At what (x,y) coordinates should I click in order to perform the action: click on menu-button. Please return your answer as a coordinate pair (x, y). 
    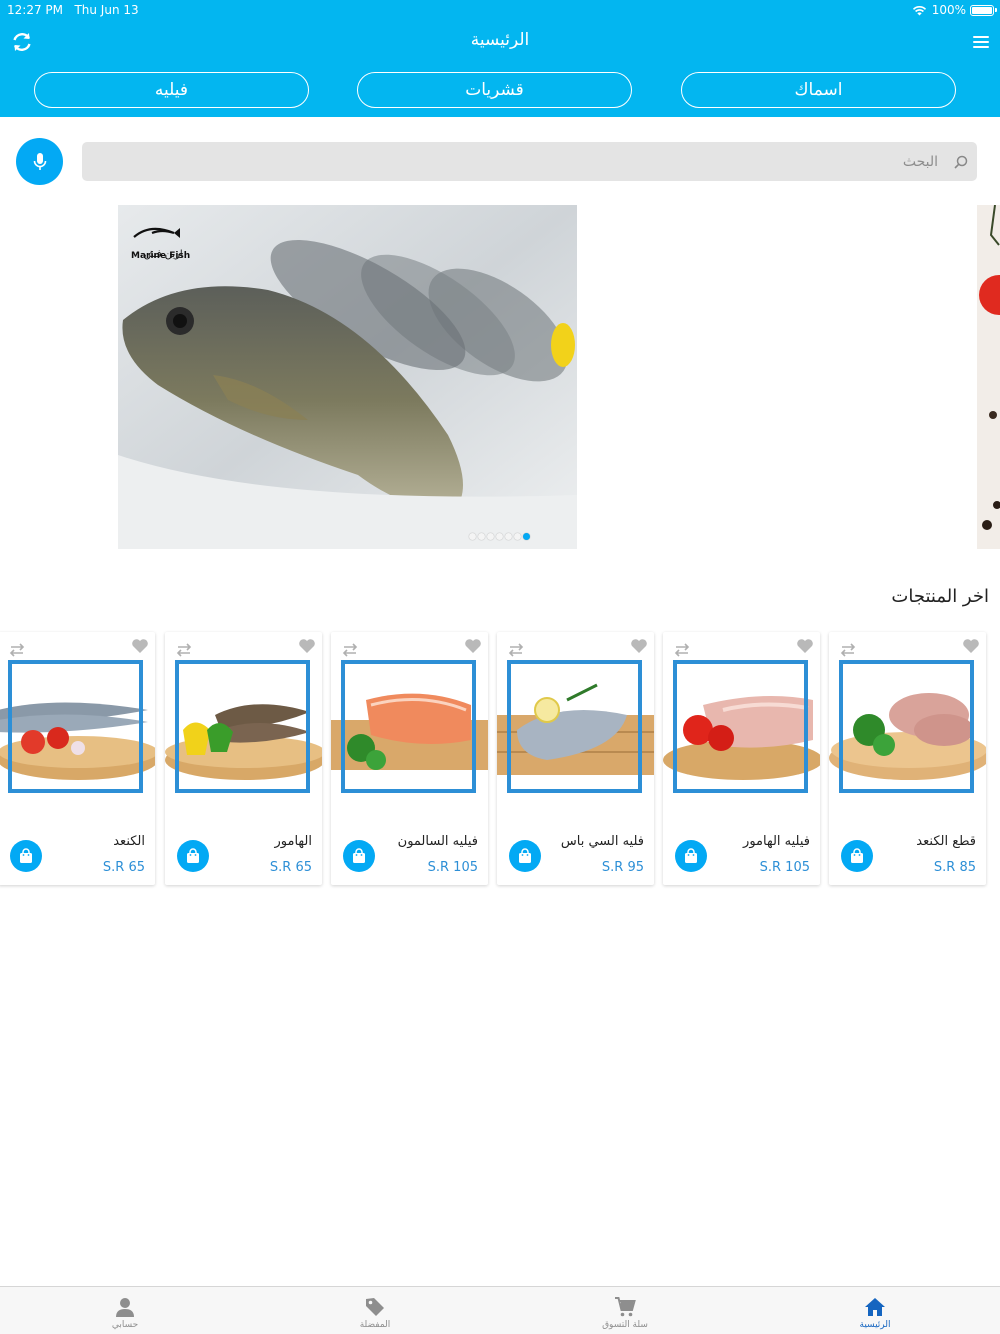
    Looking at the image, I should click on (981, 43).